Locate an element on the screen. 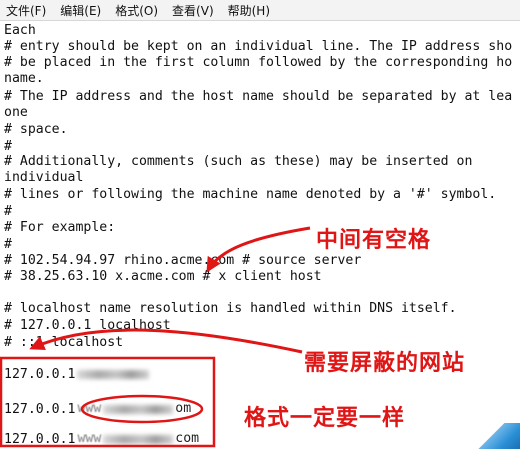  arrow-to-entries is located at coordinates (166, 341).